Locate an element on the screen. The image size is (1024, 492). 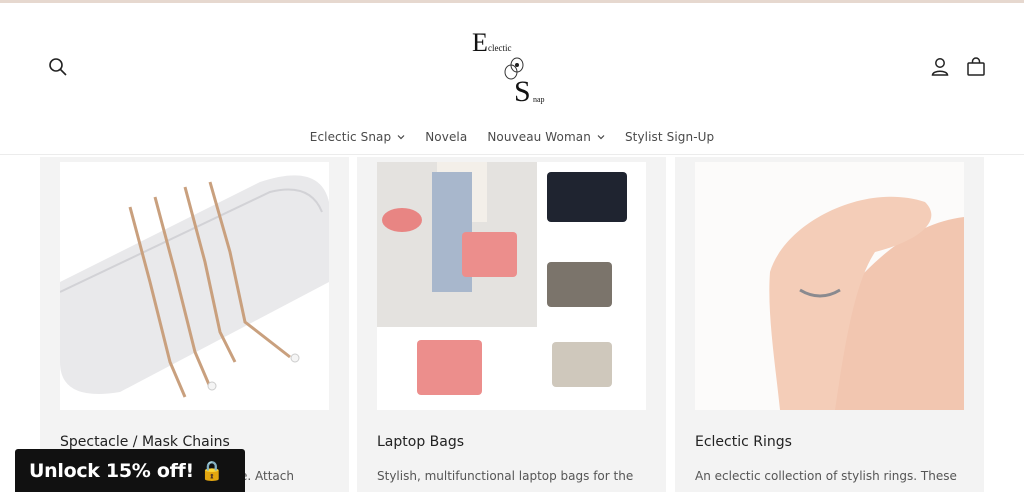
logo-word-bottom: nap is located at coordinates (539, 99).